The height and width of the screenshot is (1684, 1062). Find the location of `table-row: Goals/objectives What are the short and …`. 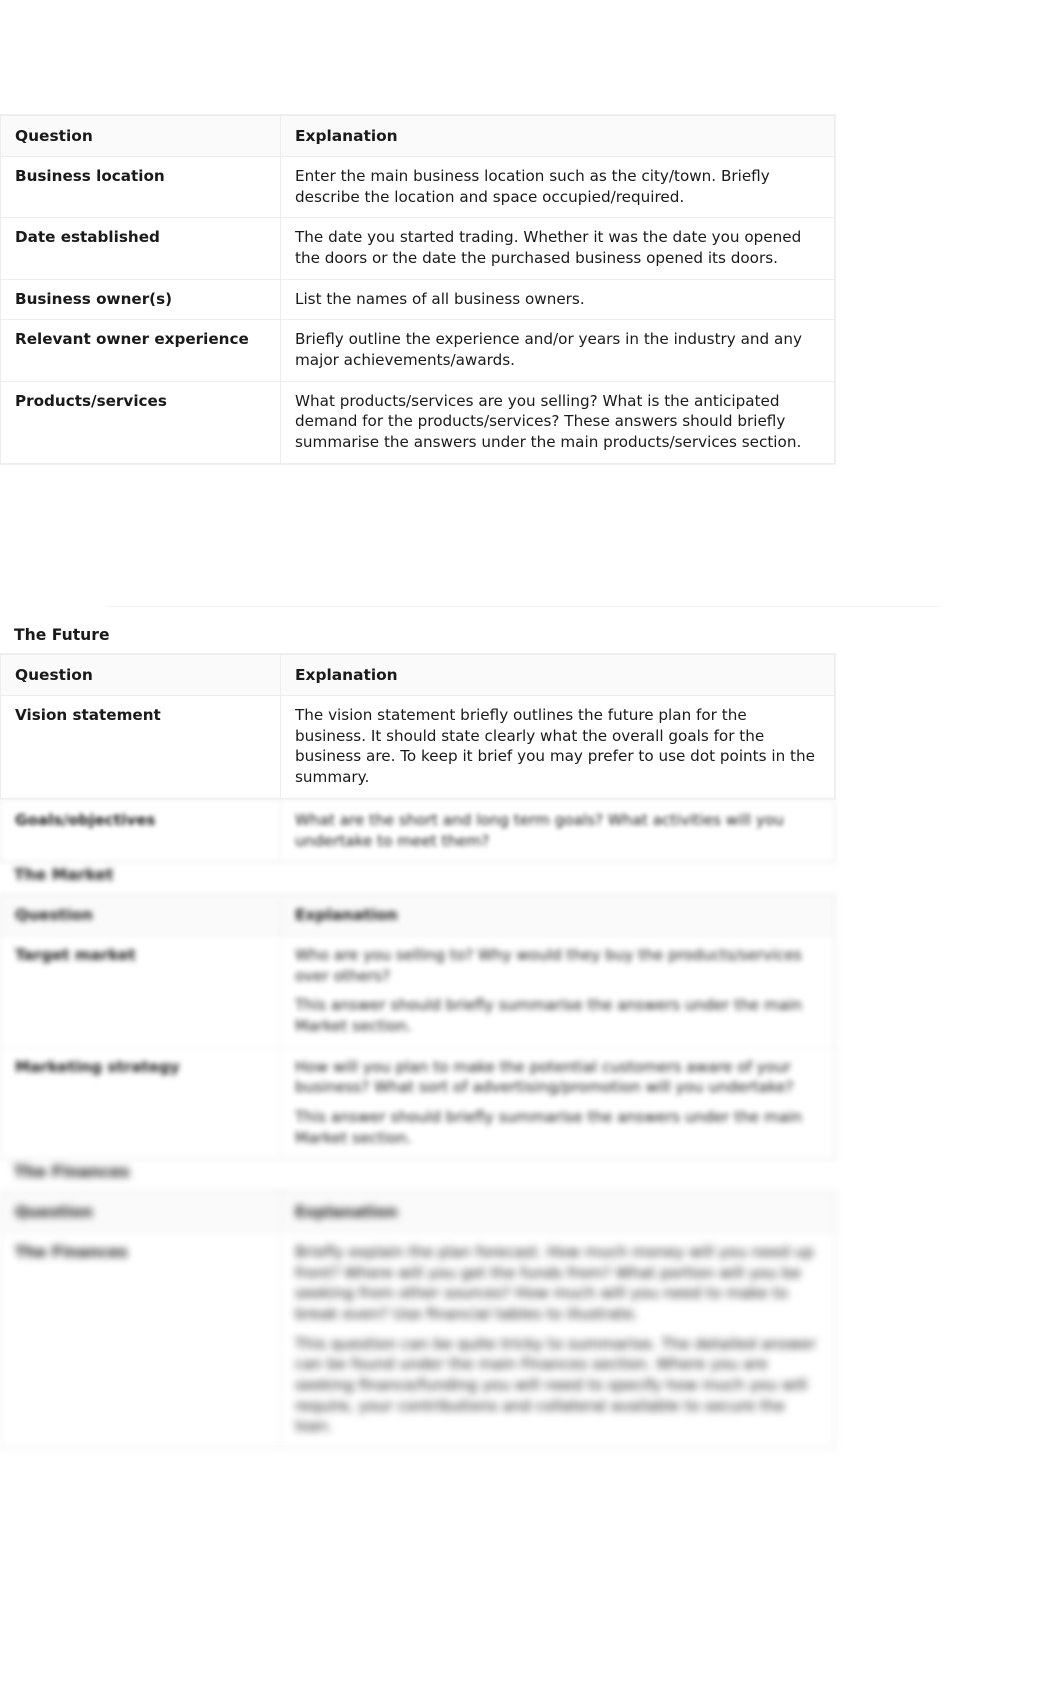

table-row: Goals/objectives What are the short and … is located at coordinates (417, 831).